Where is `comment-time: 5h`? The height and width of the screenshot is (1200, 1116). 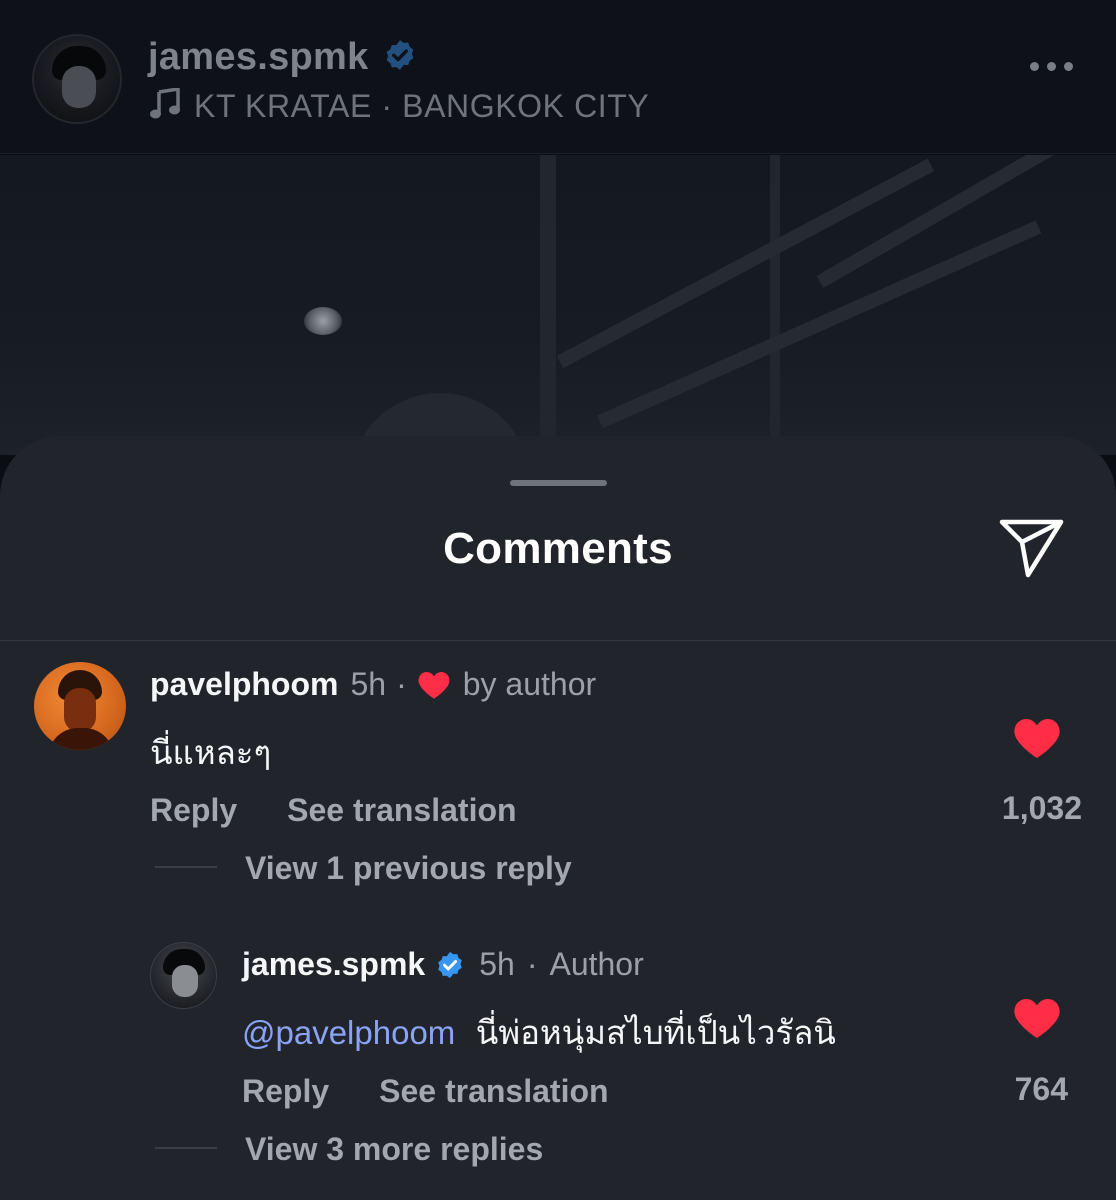 comment-time: 5h is located at coordinates (368, 684).